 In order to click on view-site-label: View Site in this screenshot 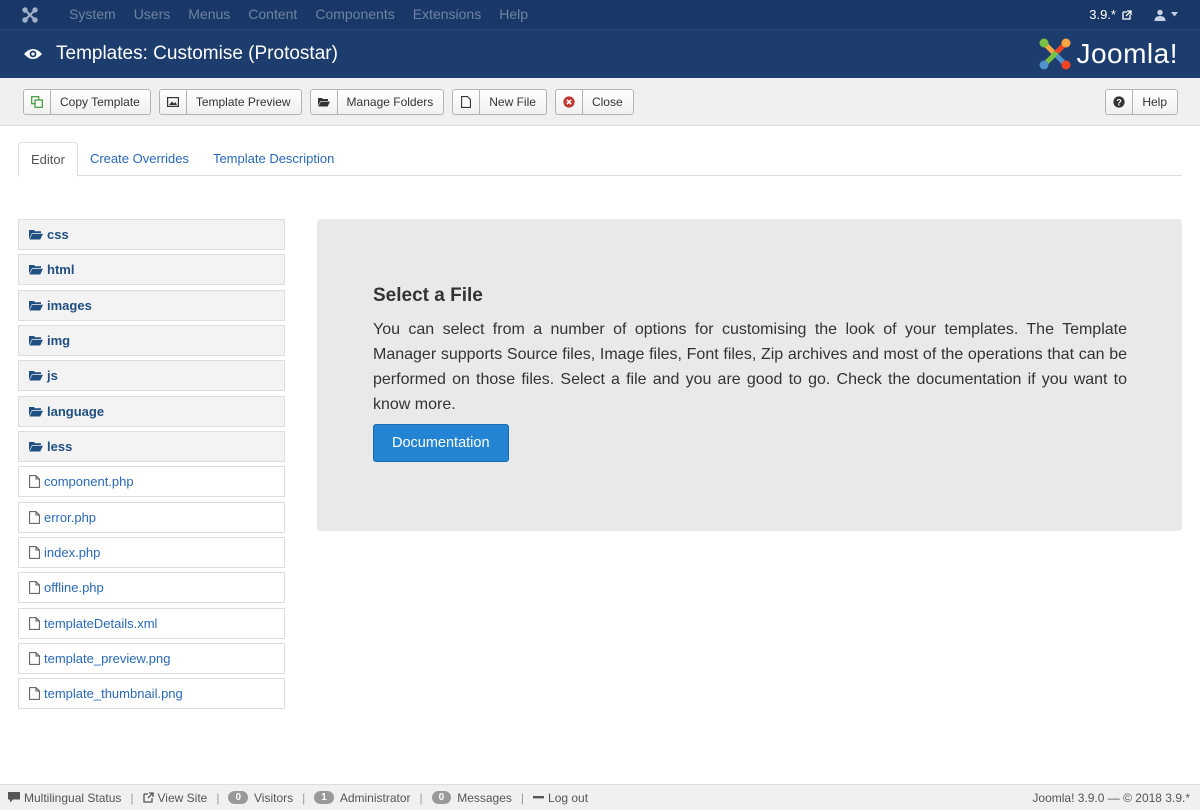, I will do `click(182, 797)`.